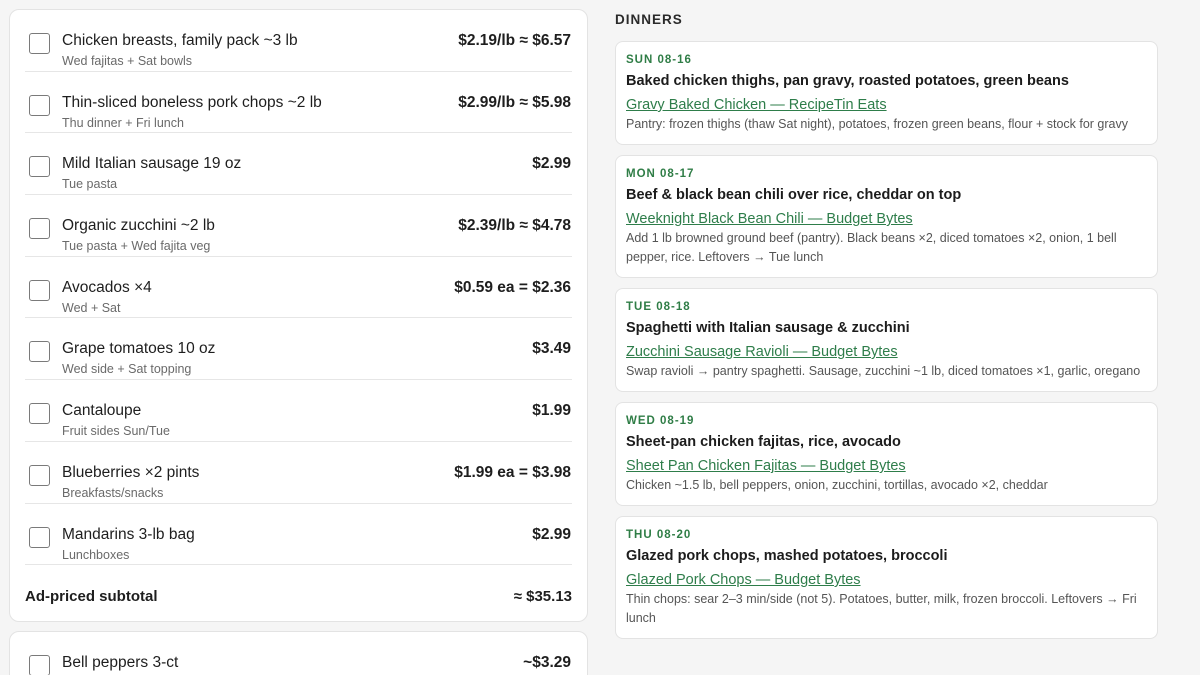  Describe the element at coordinates (660, 174) in the screenshot. I see `dinner-date: MON 08-17` at that location.